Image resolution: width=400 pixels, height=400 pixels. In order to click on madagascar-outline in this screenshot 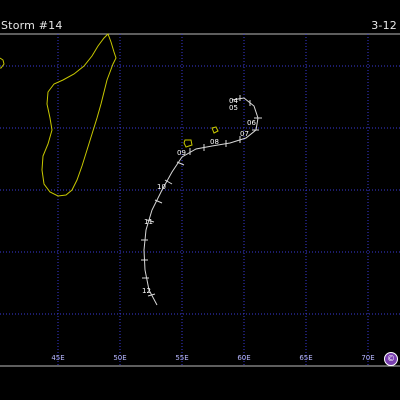, I will do `click(79, 115)`.